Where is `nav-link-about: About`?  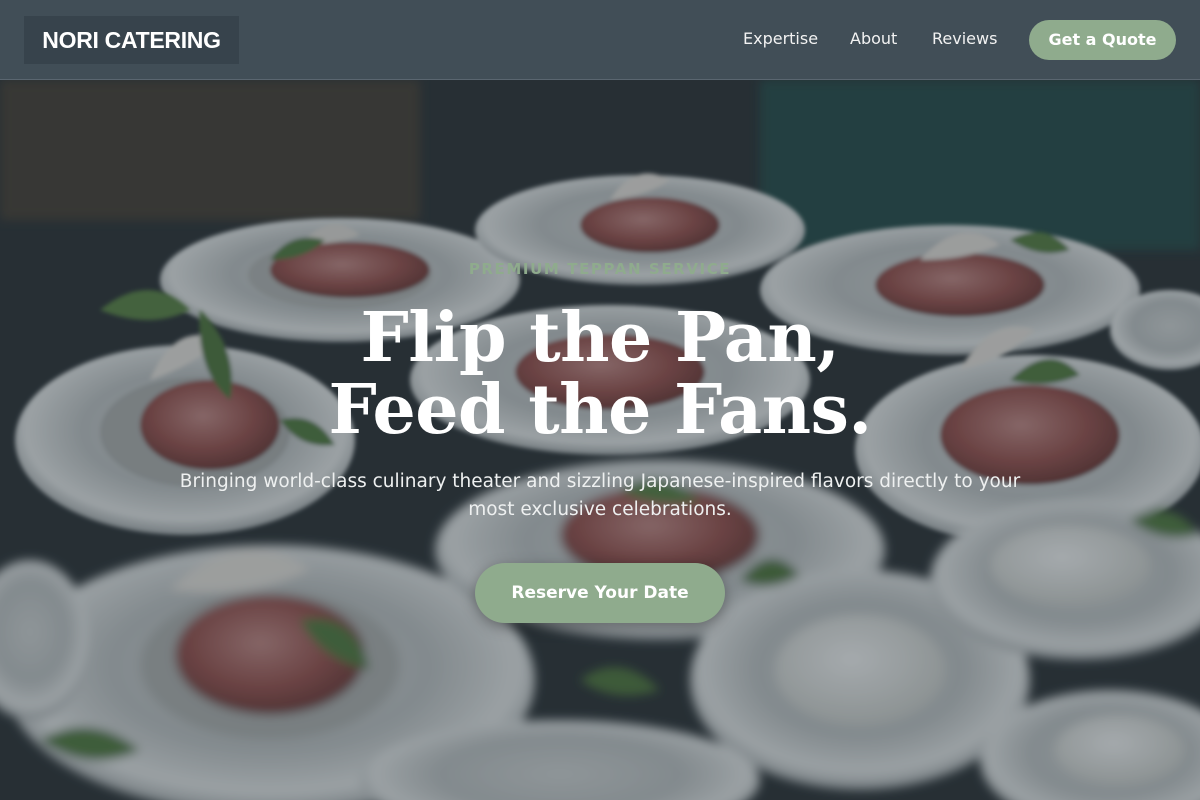 nav-link-about: About is located at coordinates (873, 39).